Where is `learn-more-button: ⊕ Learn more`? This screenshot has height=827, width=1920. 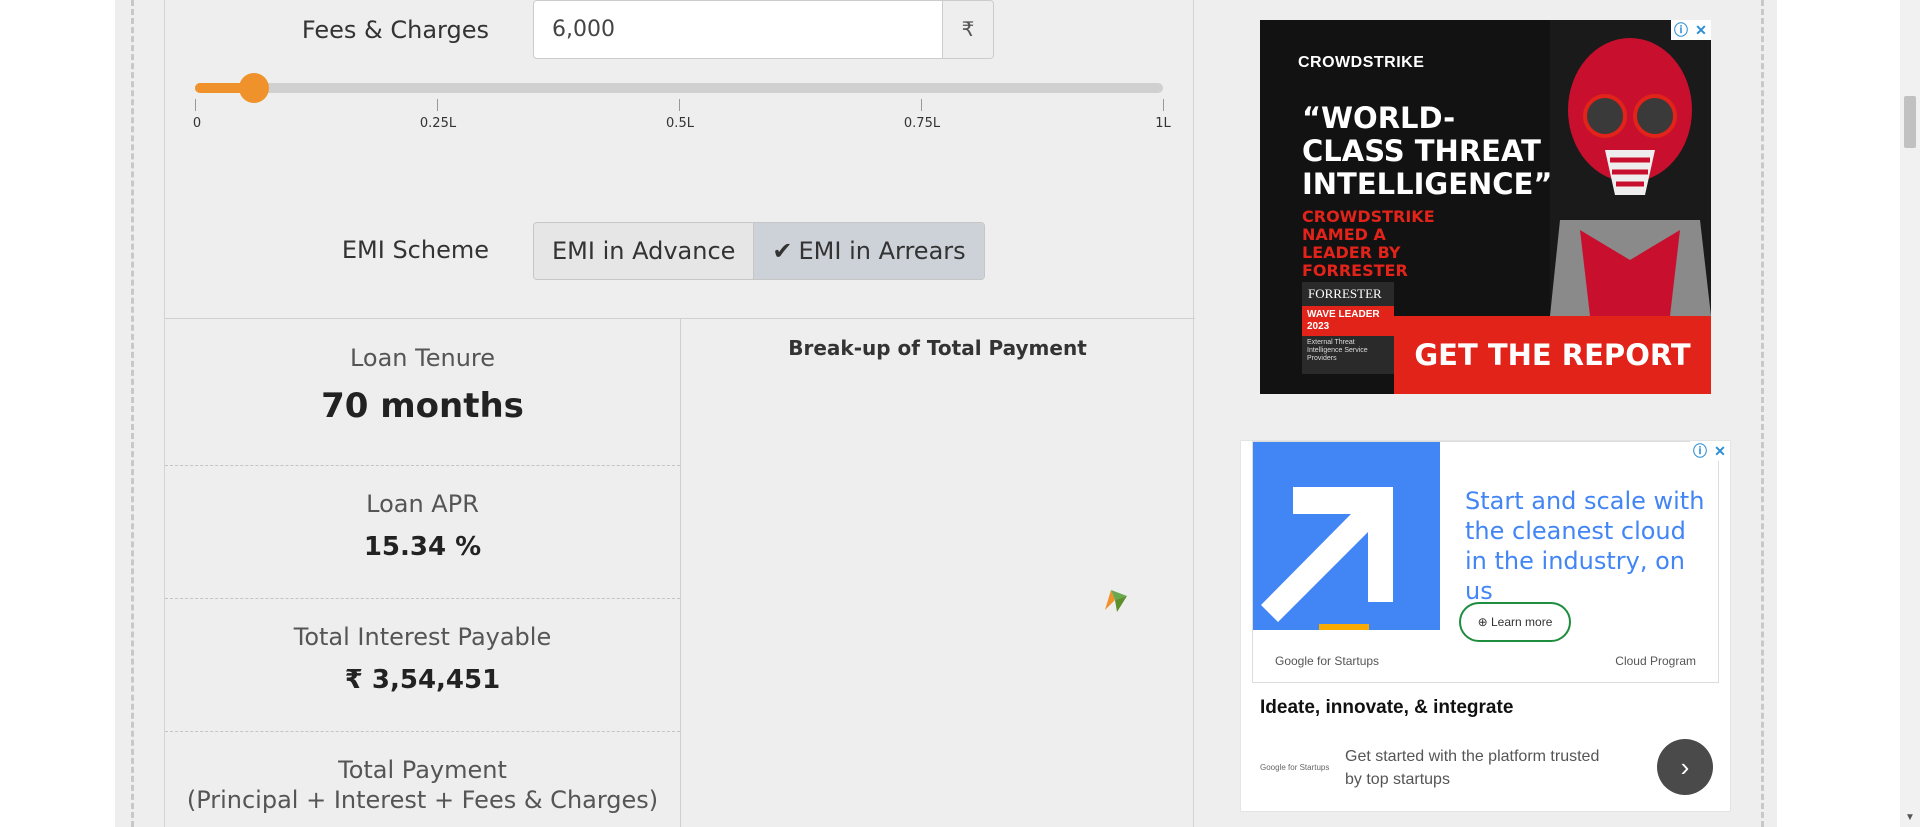 learn-more-button: ⊕ Learn more is located at coordinates (1515, 622).